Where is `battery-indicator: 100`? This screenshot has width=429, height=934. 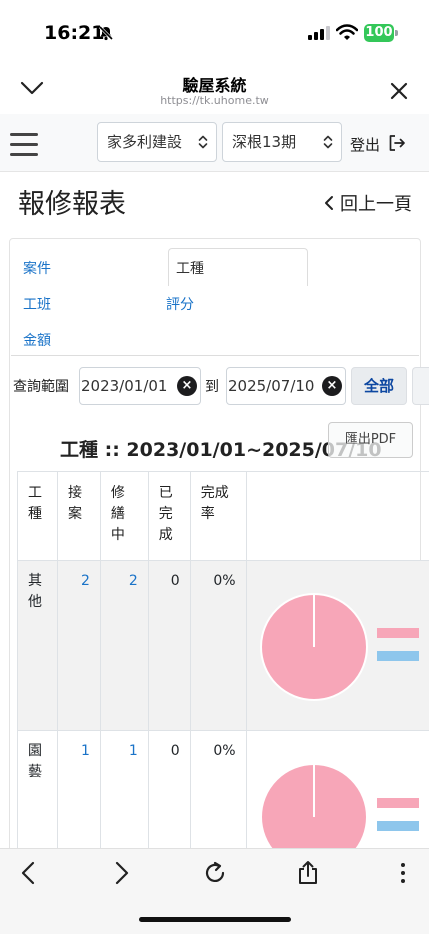 battery-indicator: 100 is located at coordinates (379, 33).